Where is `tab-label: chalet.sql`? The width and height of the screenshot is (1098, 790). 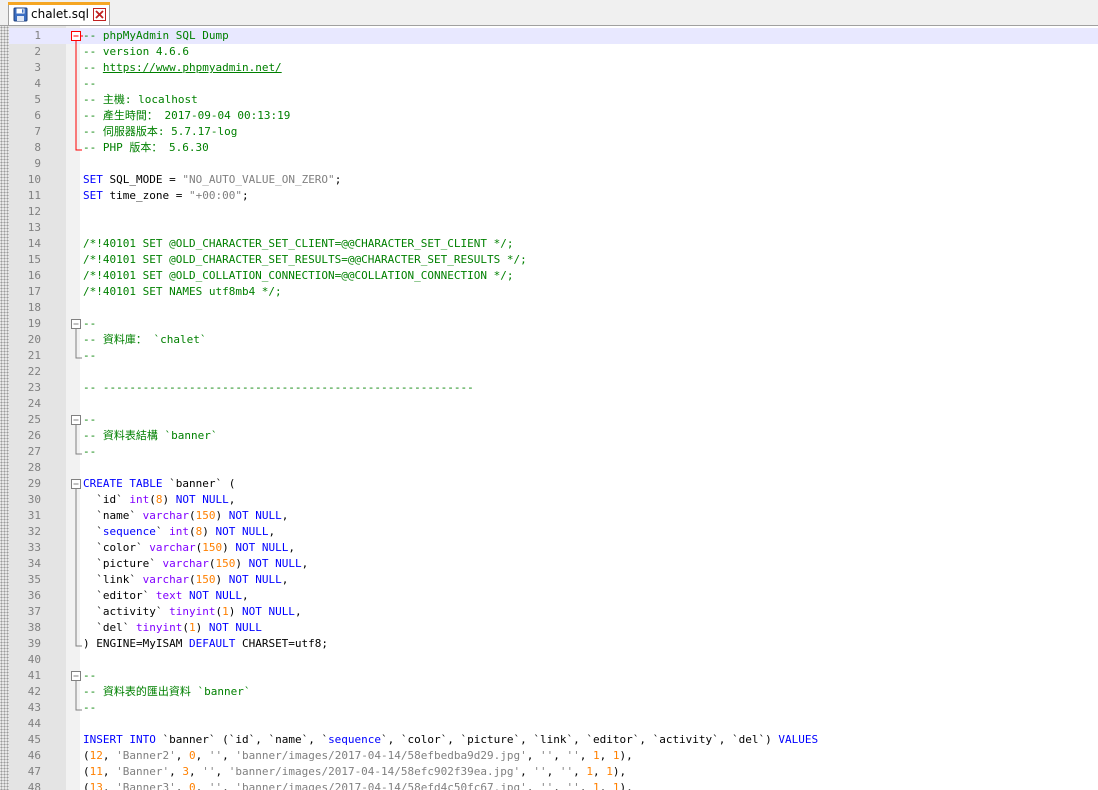 tab-label: chalet.sql is located at coordinates (60, 14).